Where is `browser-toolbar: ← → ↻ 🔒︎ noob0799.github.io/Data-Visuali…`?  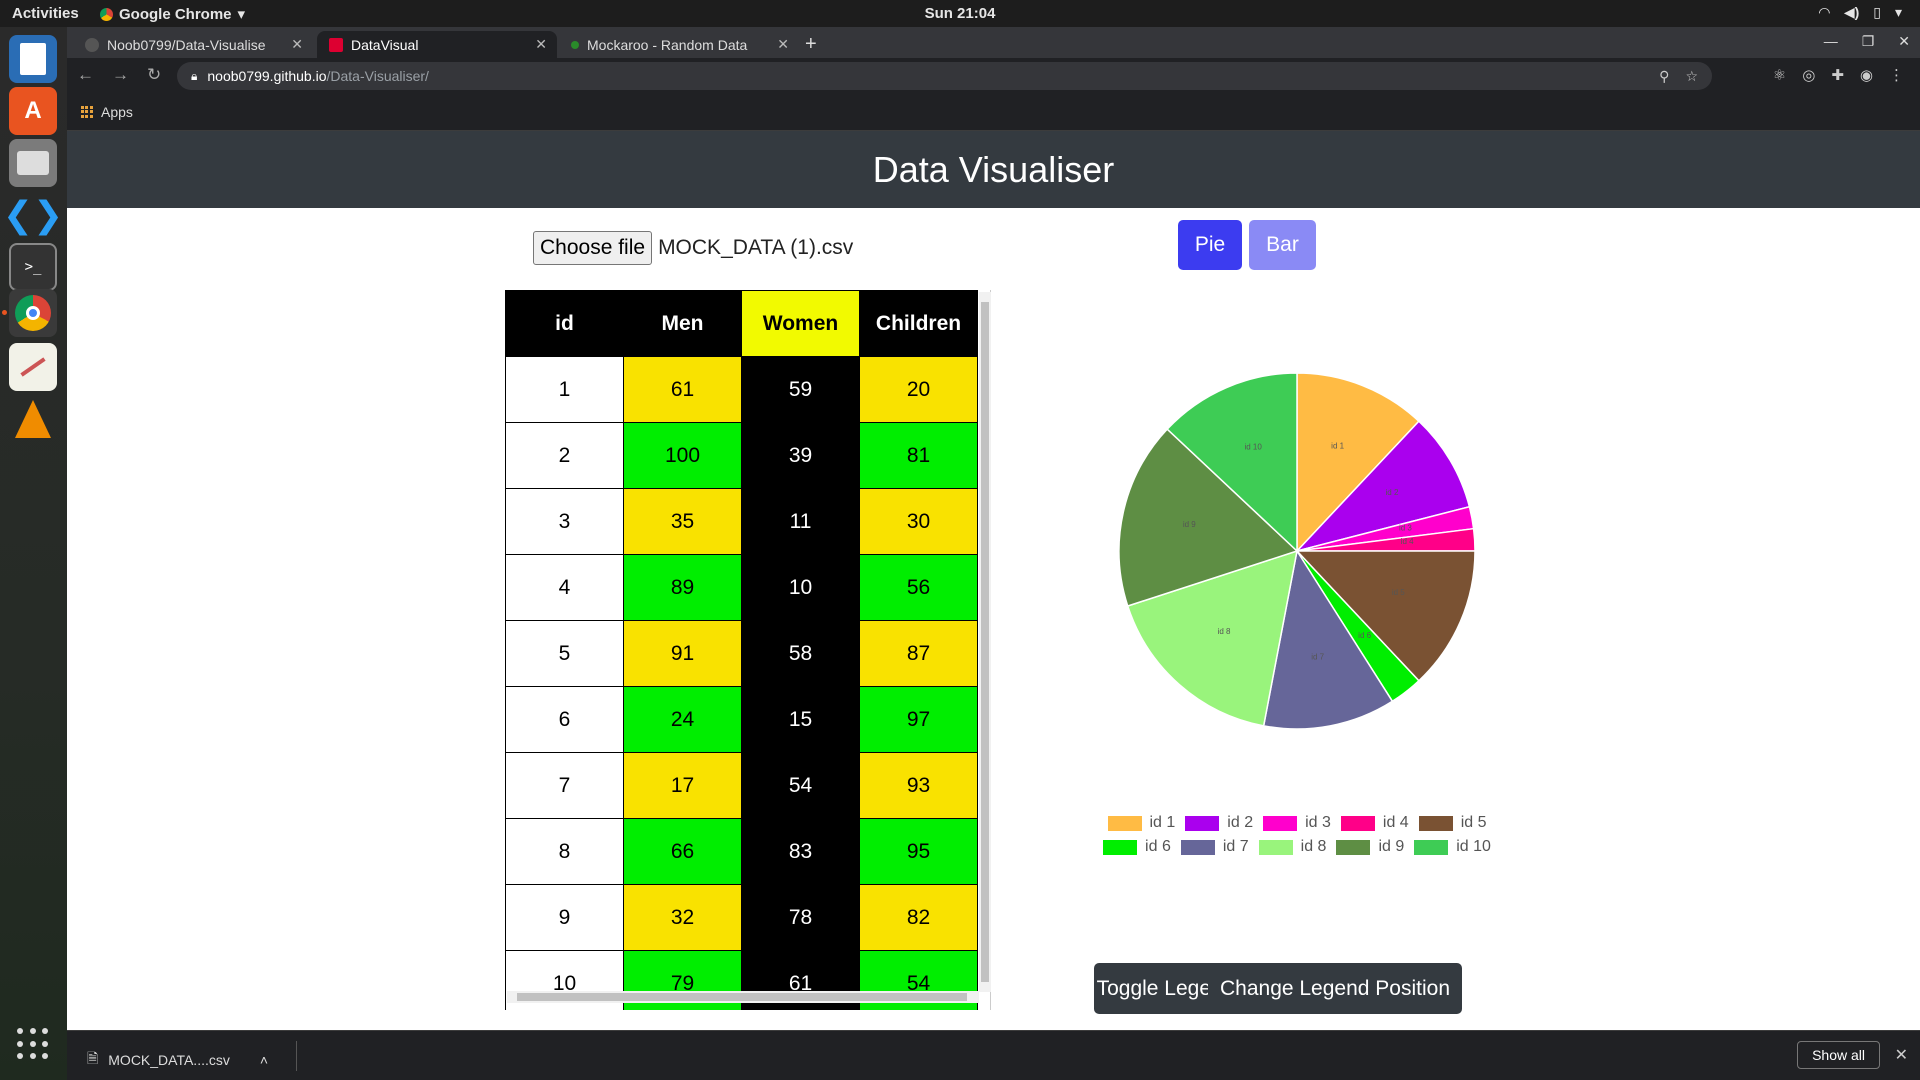
browser-toolbar: ← → ↻ 🔒︎ noob0799.github.io/Data-Visuali… is located at coordinates (993, 76).